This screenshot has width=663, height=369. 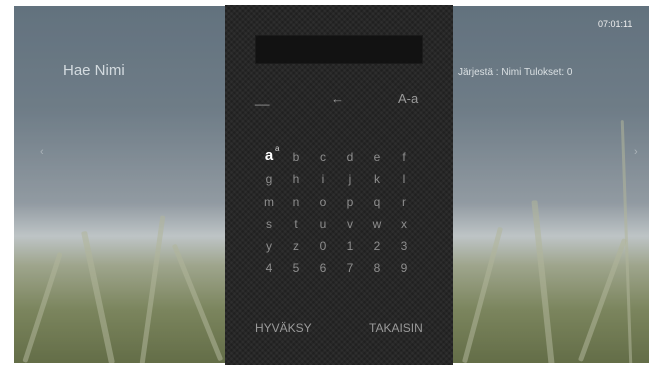 What do you see at coordinates (404, 246) in the screenshot?
I see `key-3: 3` at bounding box center [404, 246].